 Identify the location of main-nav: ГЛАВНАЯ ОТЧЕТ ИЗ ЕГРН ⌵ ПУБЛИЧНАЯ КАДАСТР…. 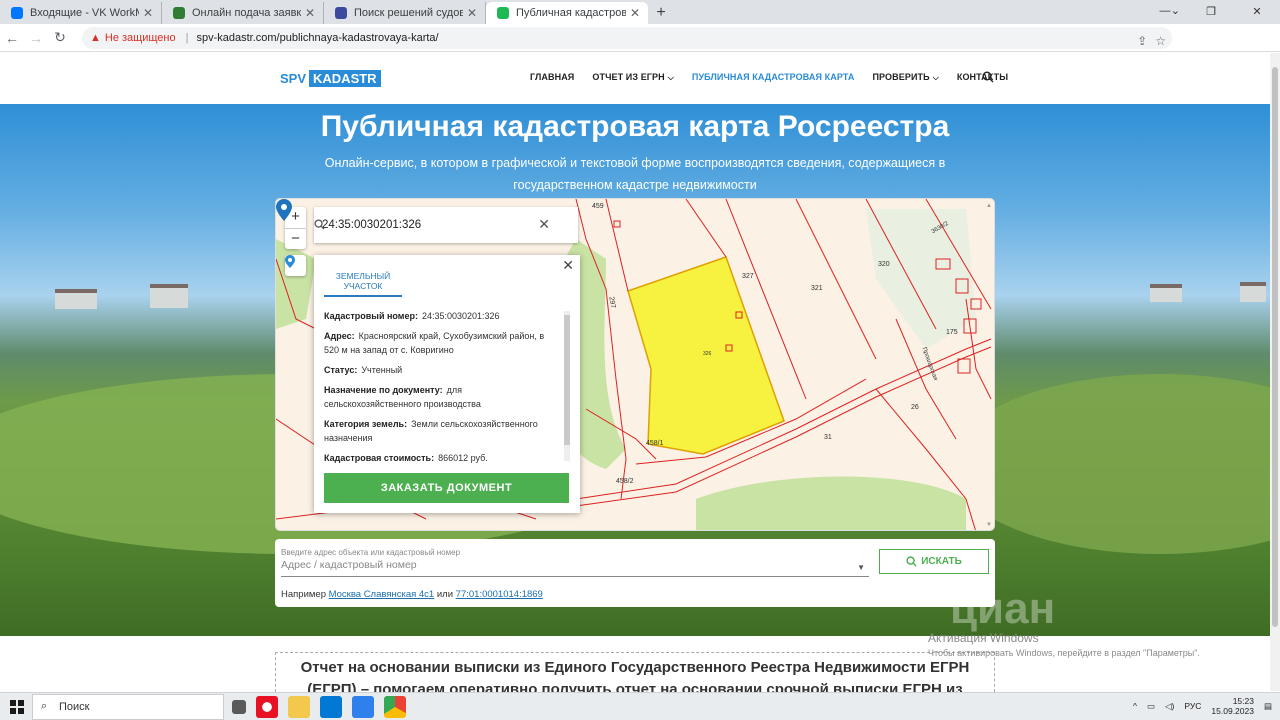
(769, 77).